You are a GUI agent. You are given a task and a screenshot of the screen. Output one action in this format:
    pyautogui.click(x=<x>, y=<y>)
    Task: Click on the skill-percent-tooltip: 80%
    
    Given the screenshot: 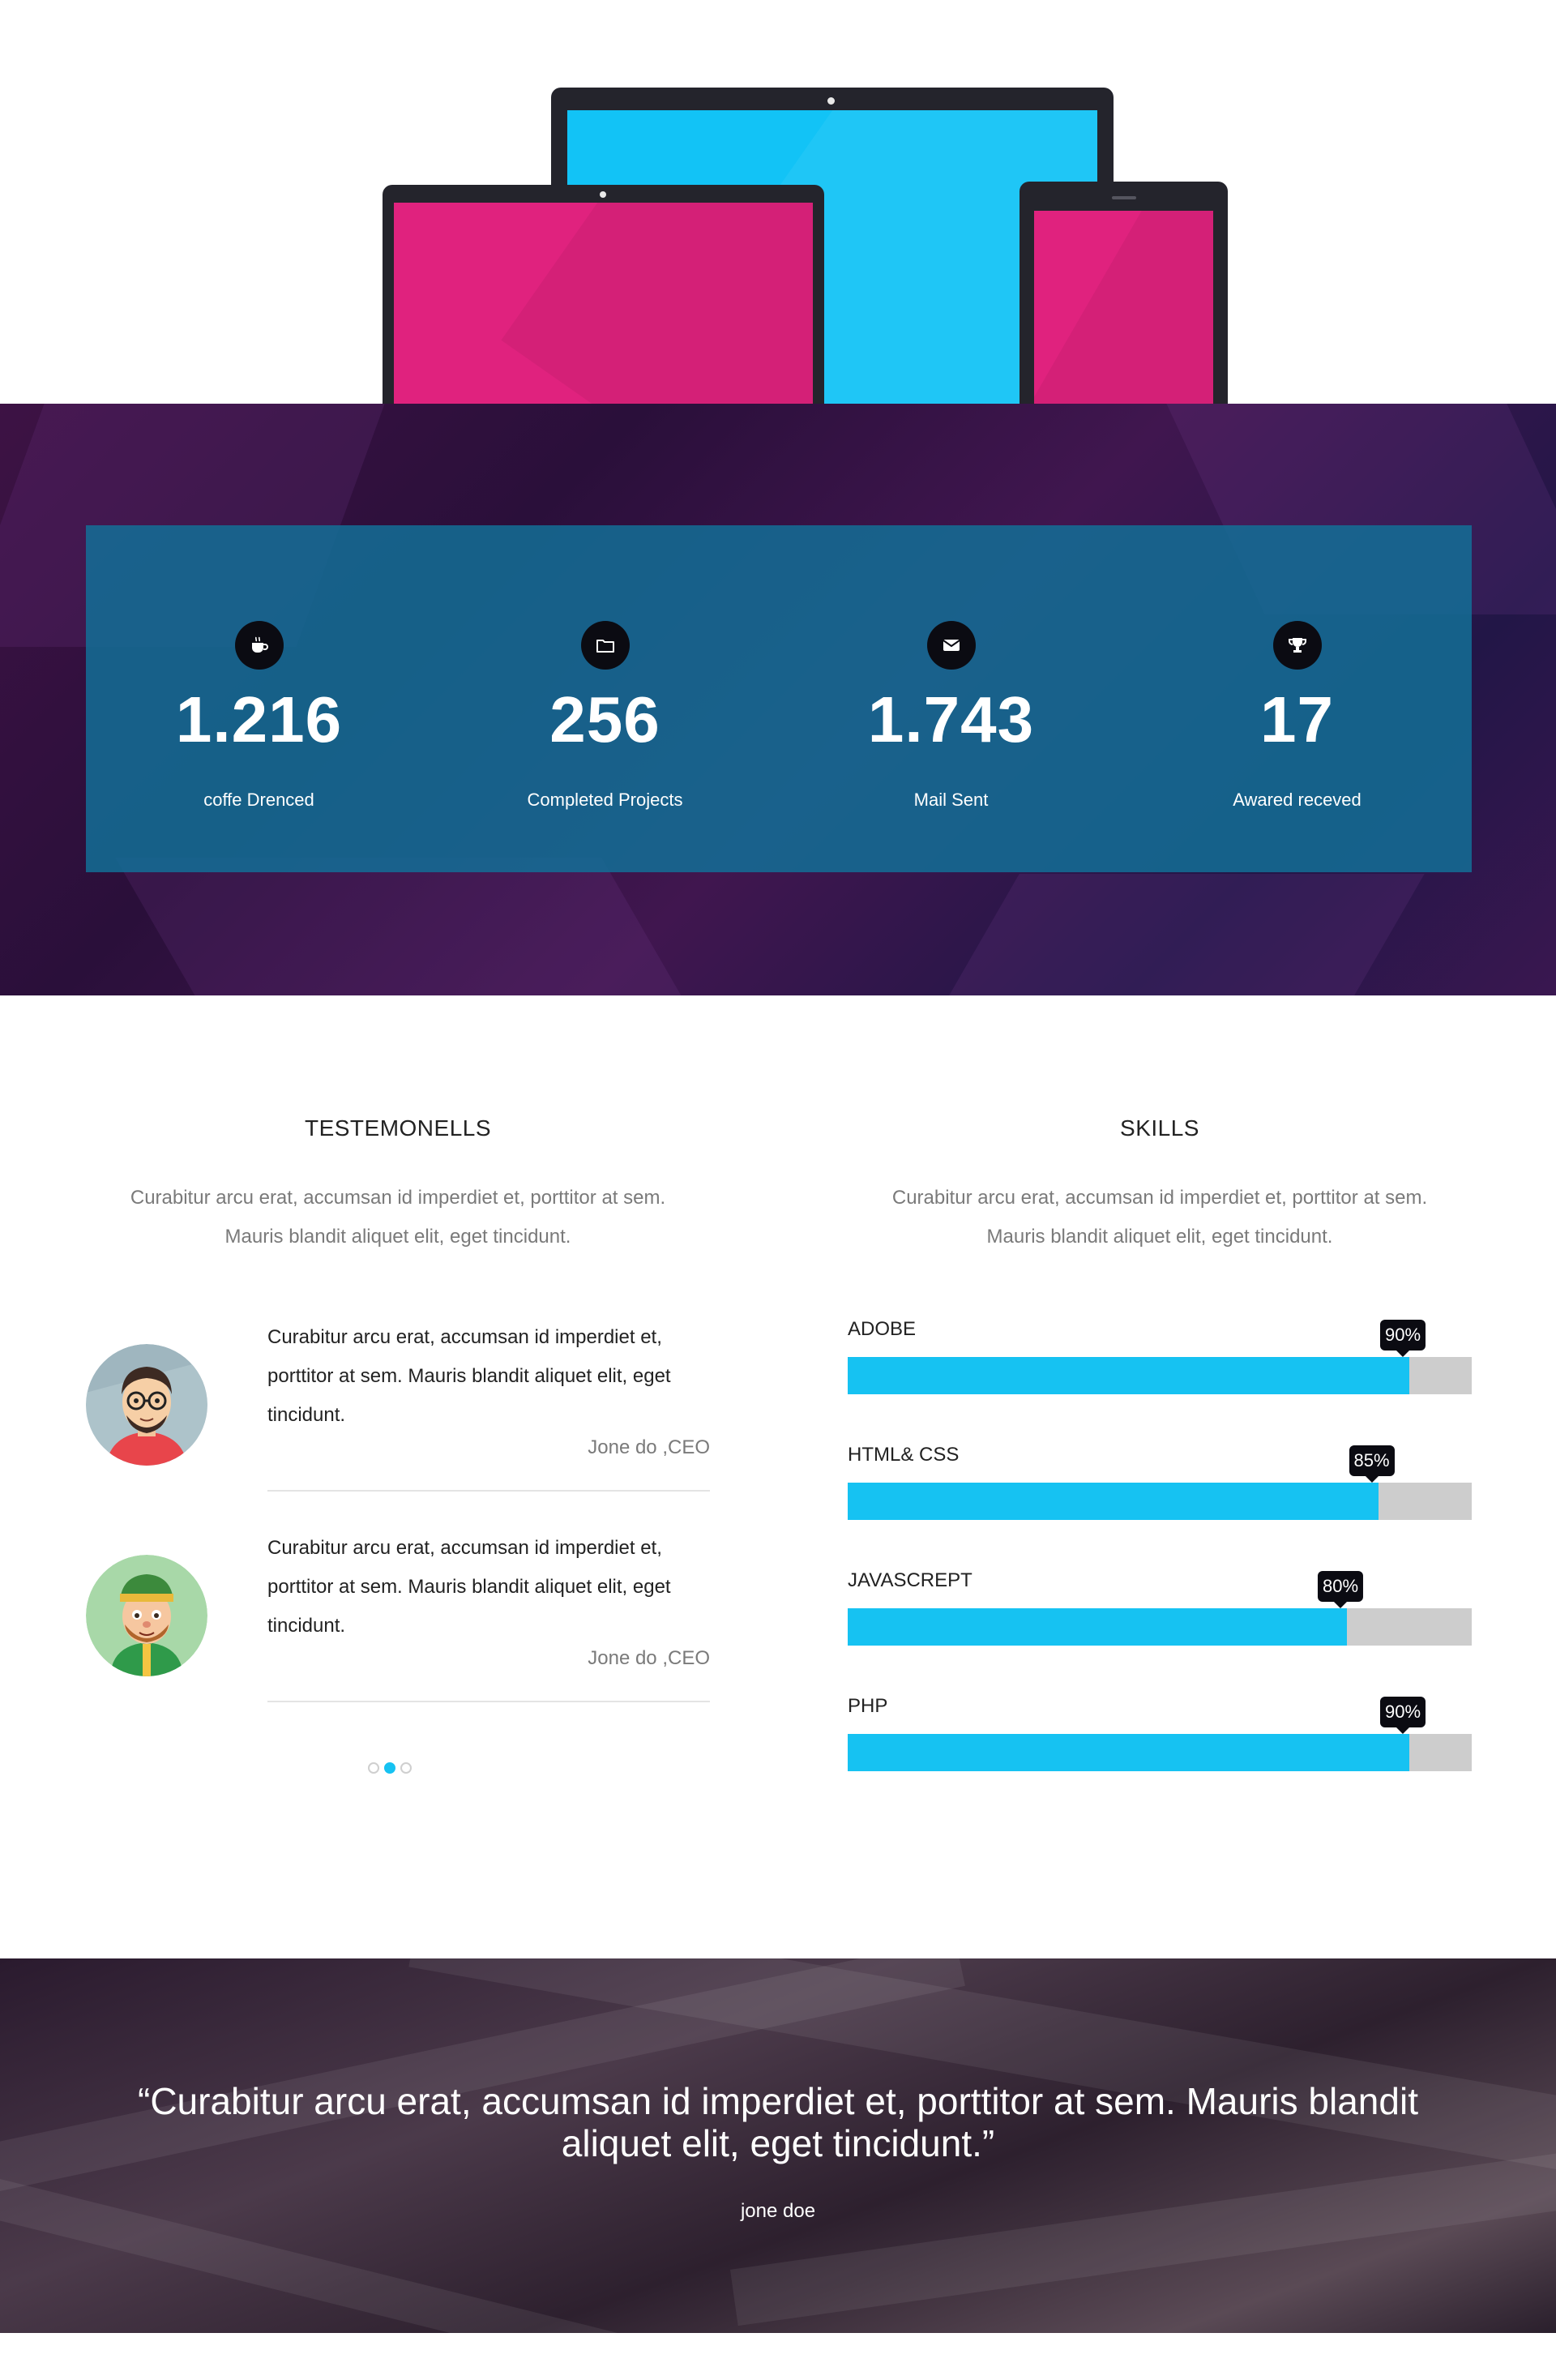 What is the action you would take?
    pyautogui.click(x=1340, y=1589)
    